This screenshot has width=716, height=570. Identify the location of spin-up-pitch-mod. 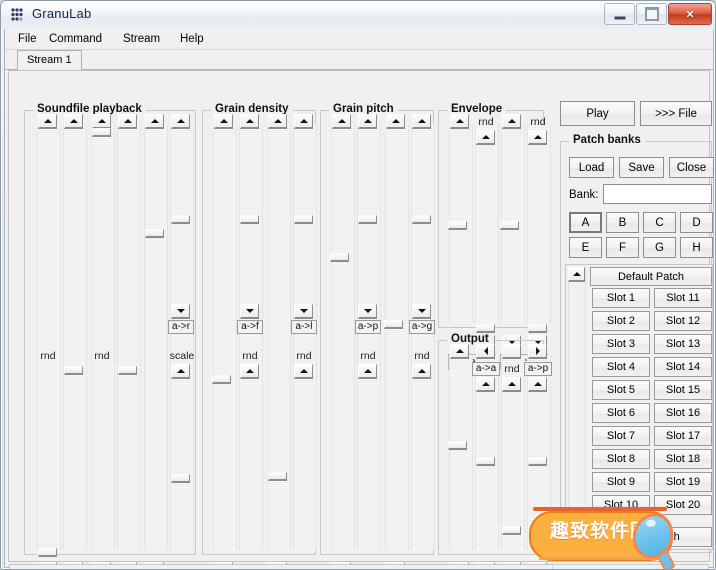
(367, 121).